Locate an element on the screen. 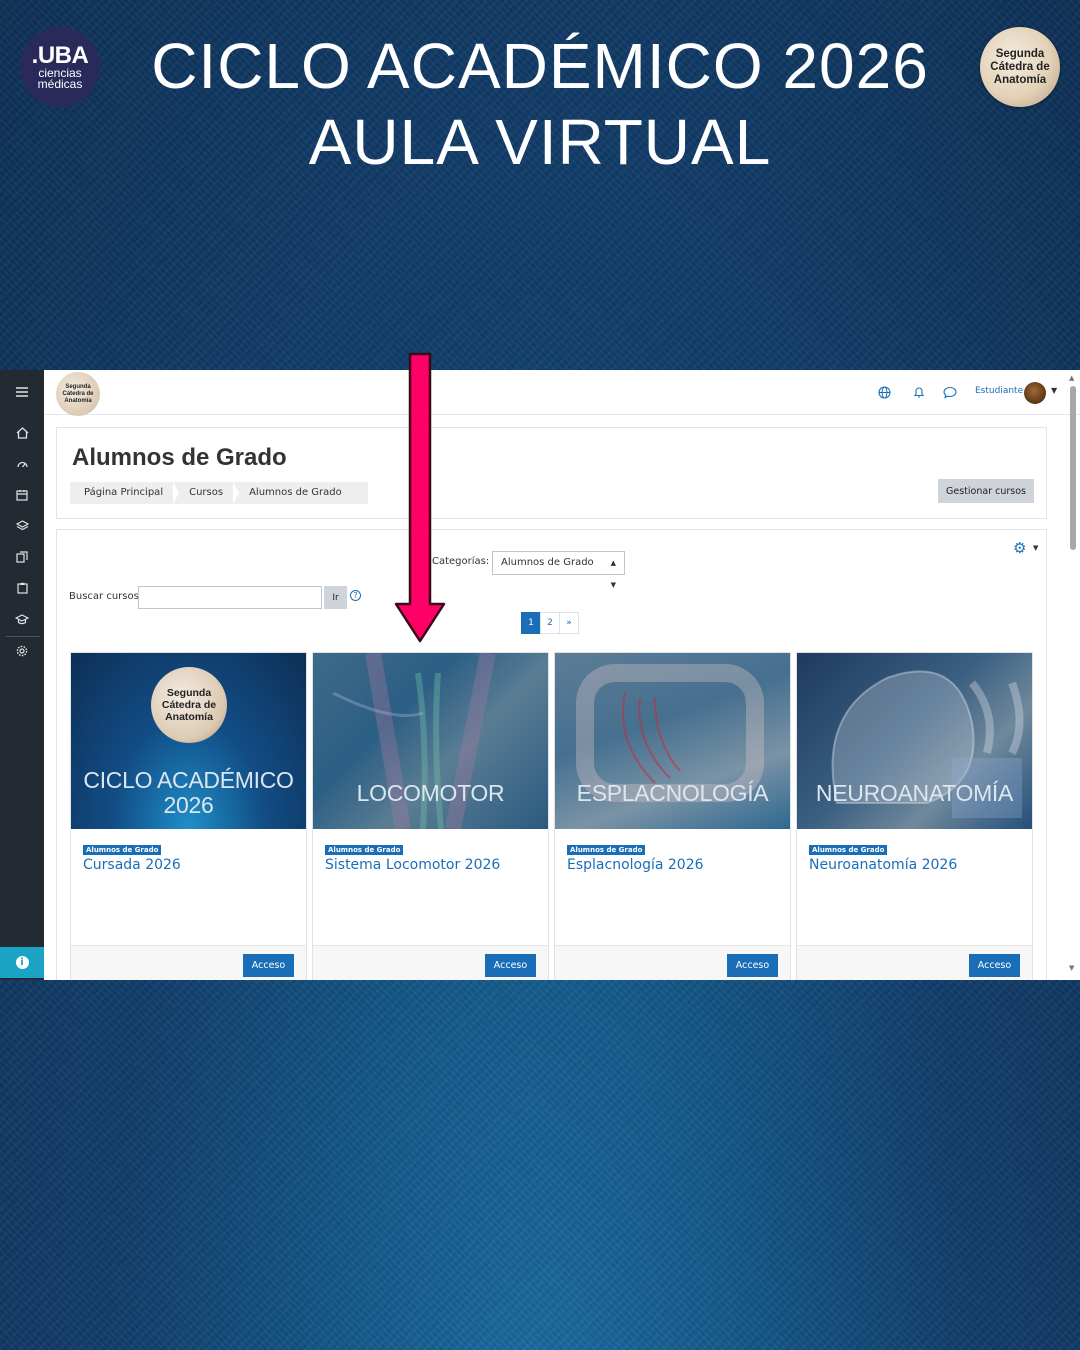 Image resolution: width=1080 pixels, height=1350 pixels. scroll-up-arrow-icon: ▲ is located at coordinates (1071, 378).